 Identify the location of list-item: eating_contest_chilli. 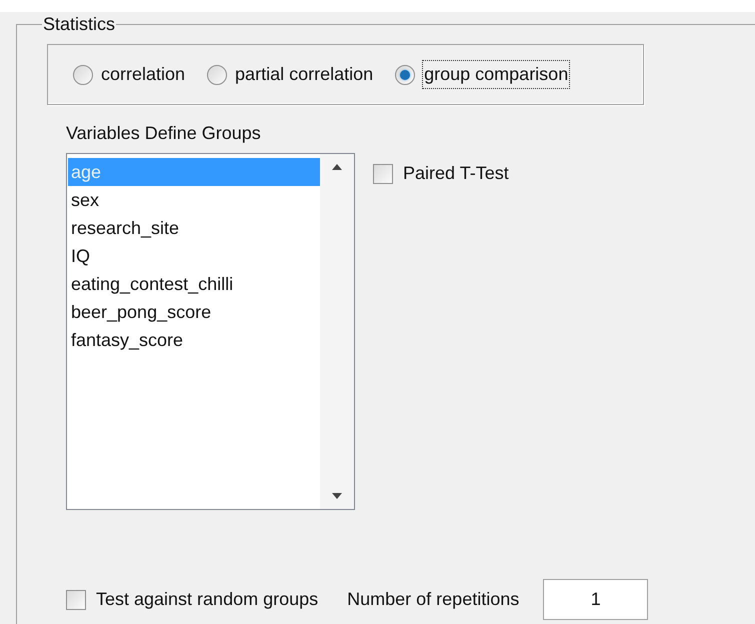
(194, 284).